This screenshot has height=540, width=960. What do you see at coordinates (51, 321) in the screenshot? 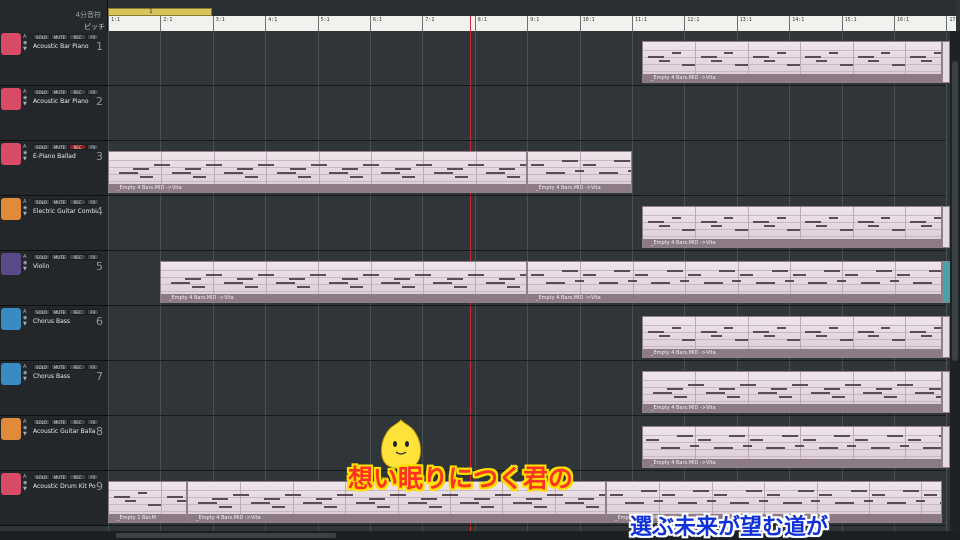
I see `track-name: Chorus Bass` at bounding box center [51, 321].